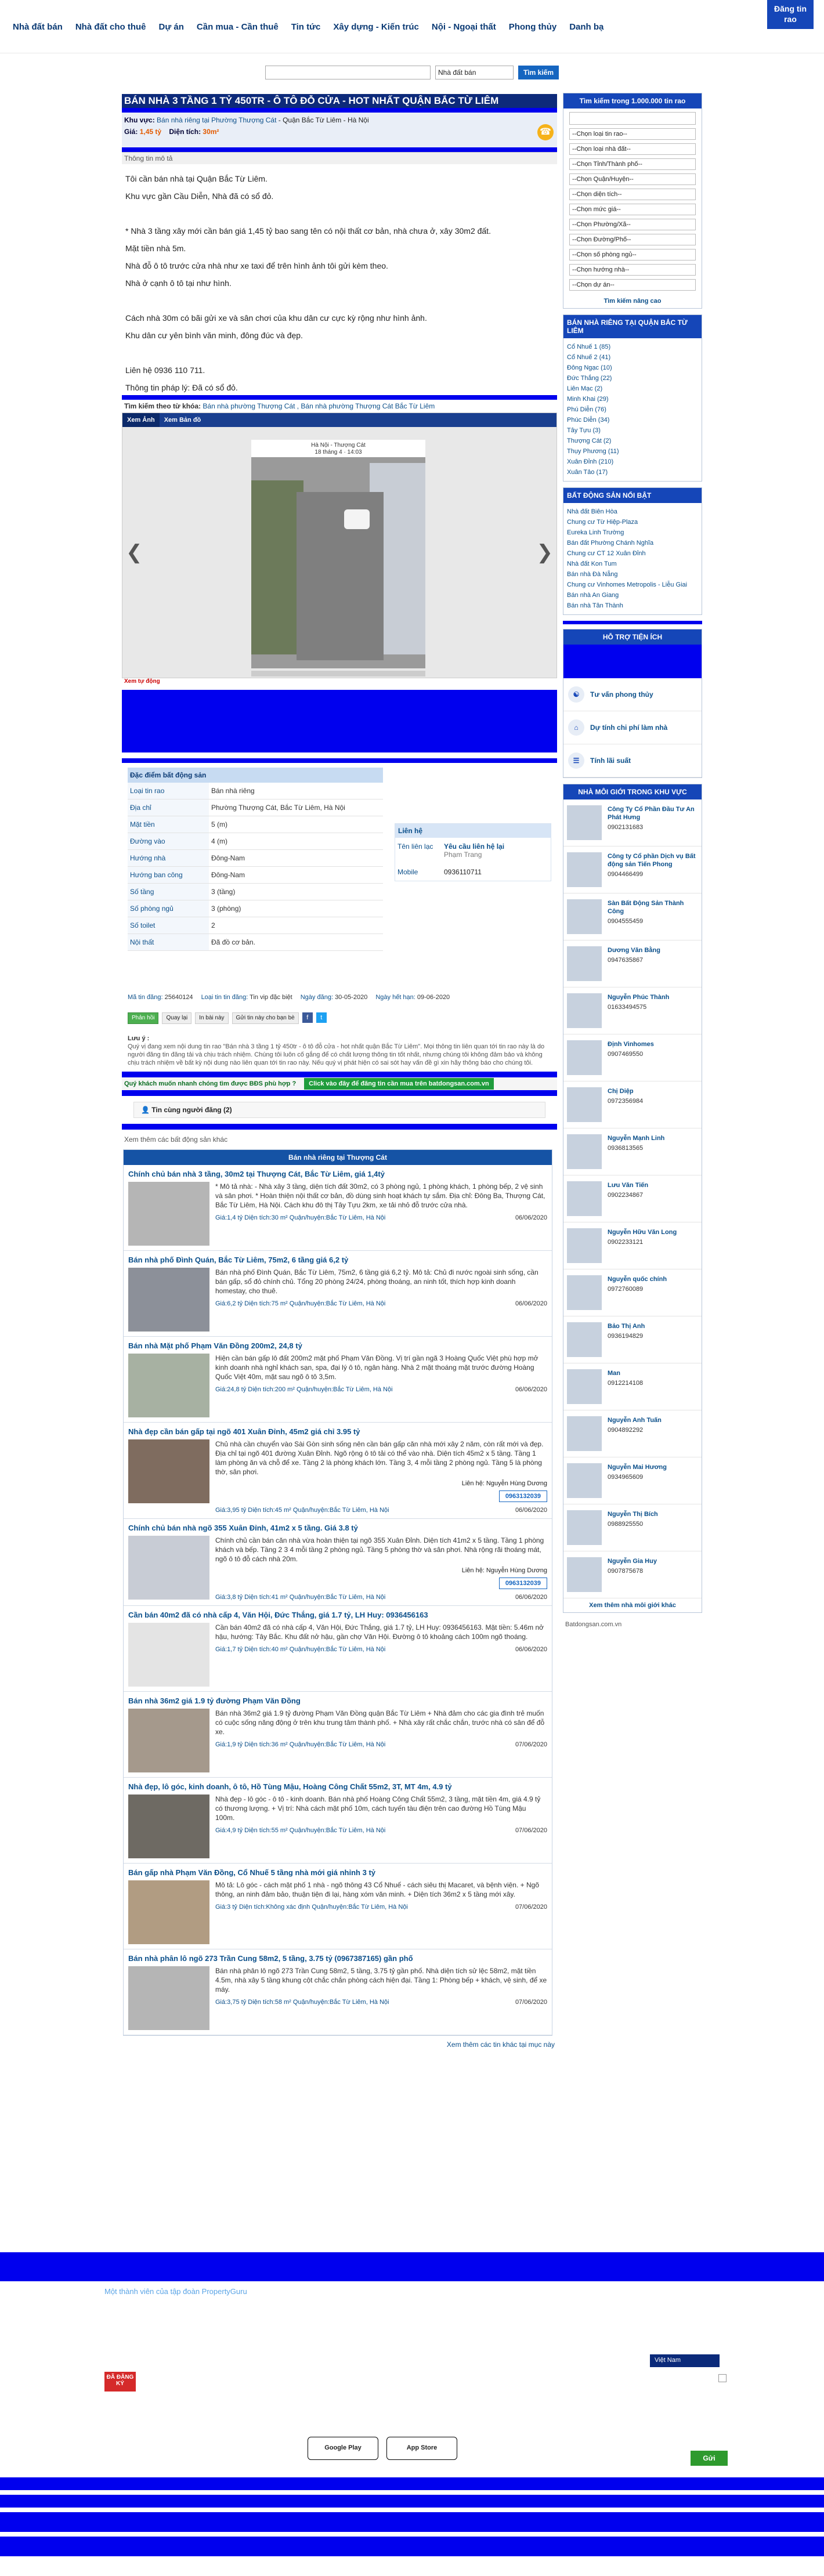  I want to click on tab-photos: Xem Ảnh, so click(141, 420).